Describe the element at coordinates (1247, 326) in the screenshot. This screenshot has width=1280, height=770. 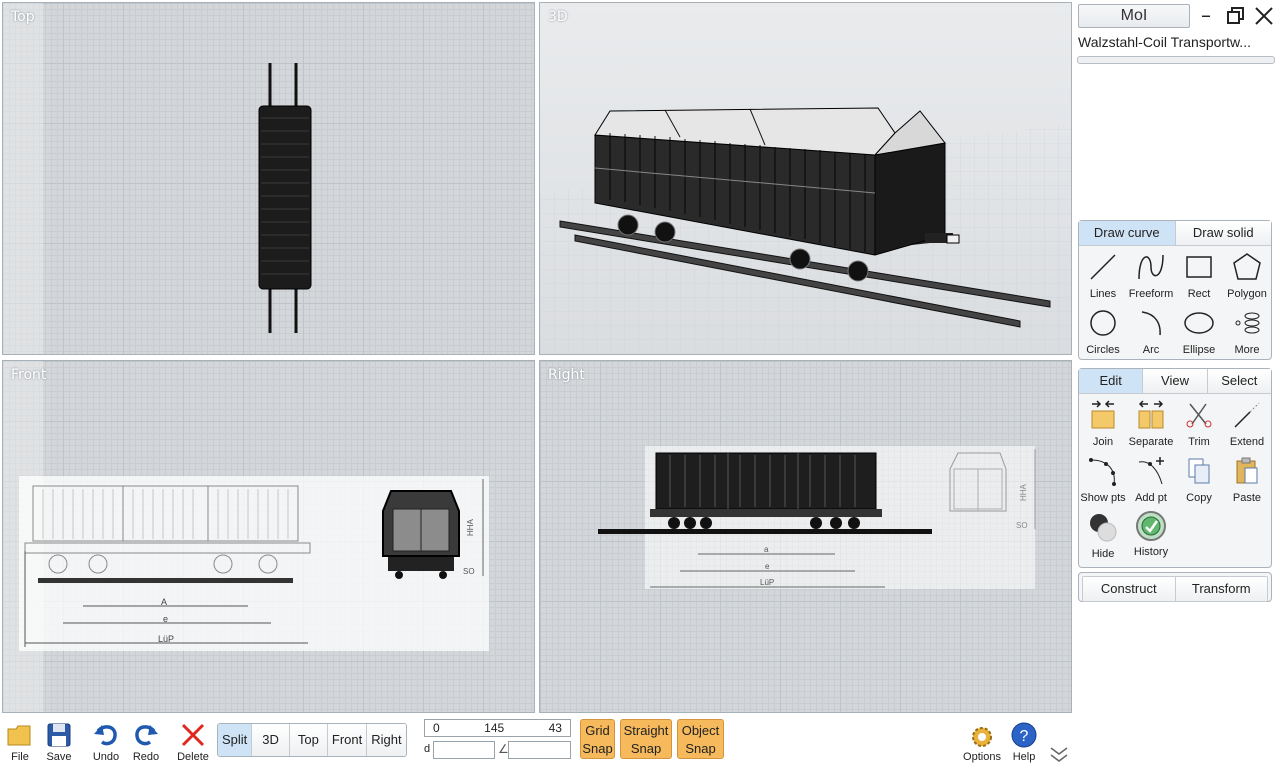
I see `spiral-icon` at that location.